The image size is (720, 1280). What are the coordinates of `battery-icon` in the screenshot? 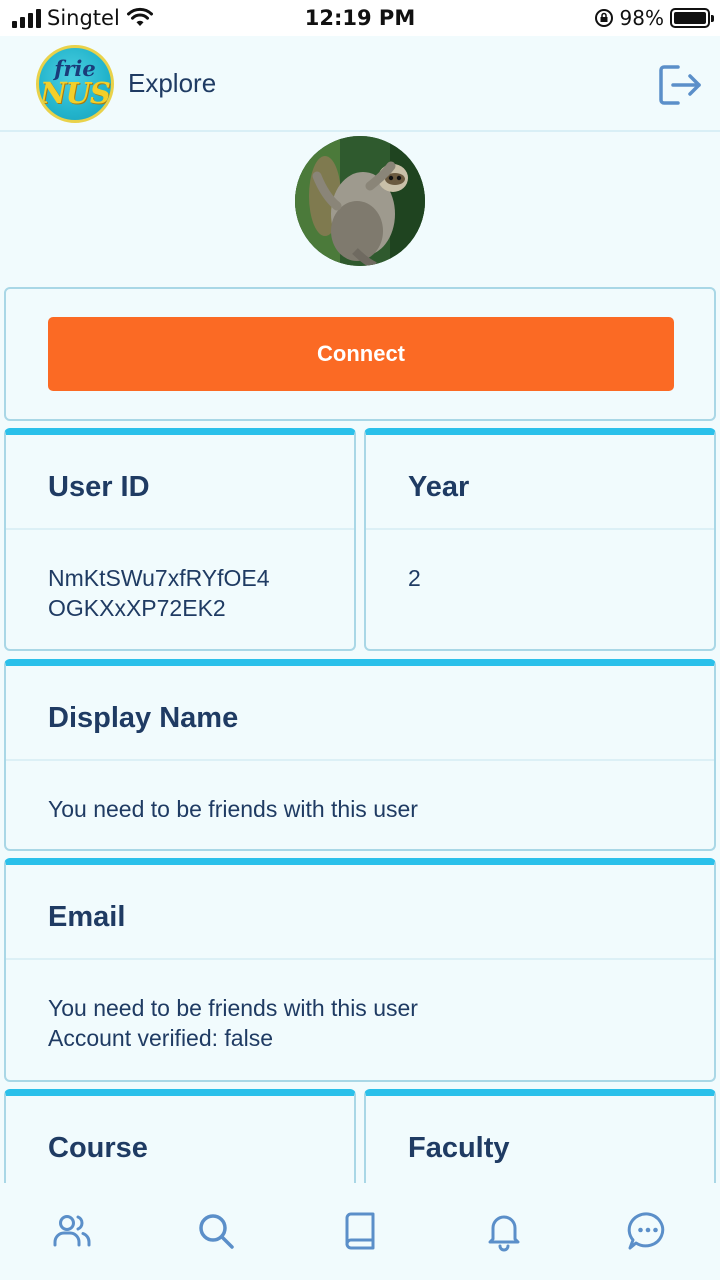 It's located at (692, 18).